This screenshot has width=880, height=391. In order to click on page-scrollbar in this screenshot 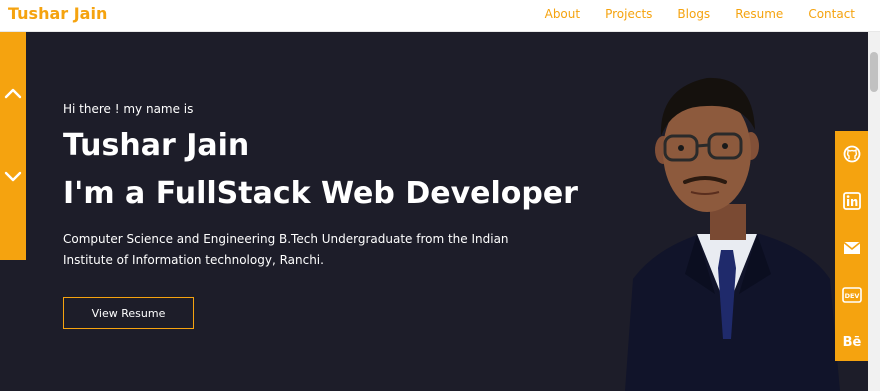, I will do `click(874, 211)`.